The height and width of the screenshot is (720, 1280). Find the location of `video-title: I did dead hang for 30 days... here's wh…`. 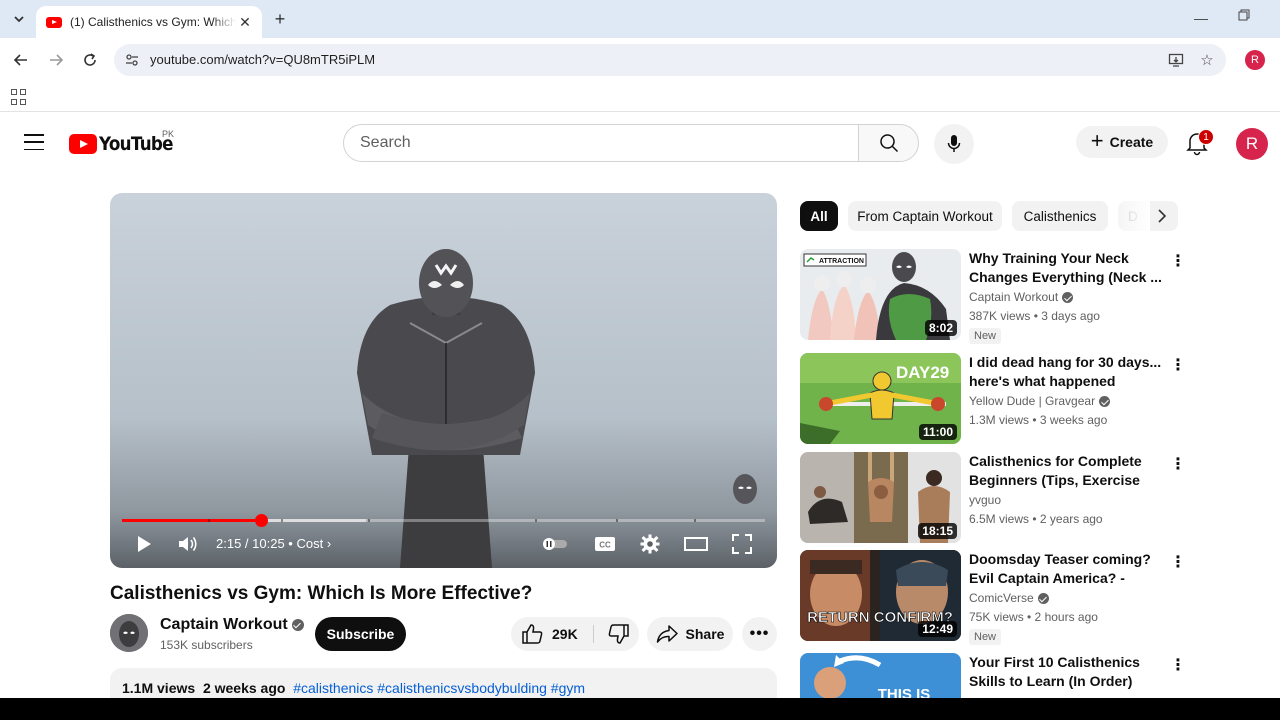

video-title: I did dead hang for 30 days... here's wh… is located at coordinates (1069, 372).